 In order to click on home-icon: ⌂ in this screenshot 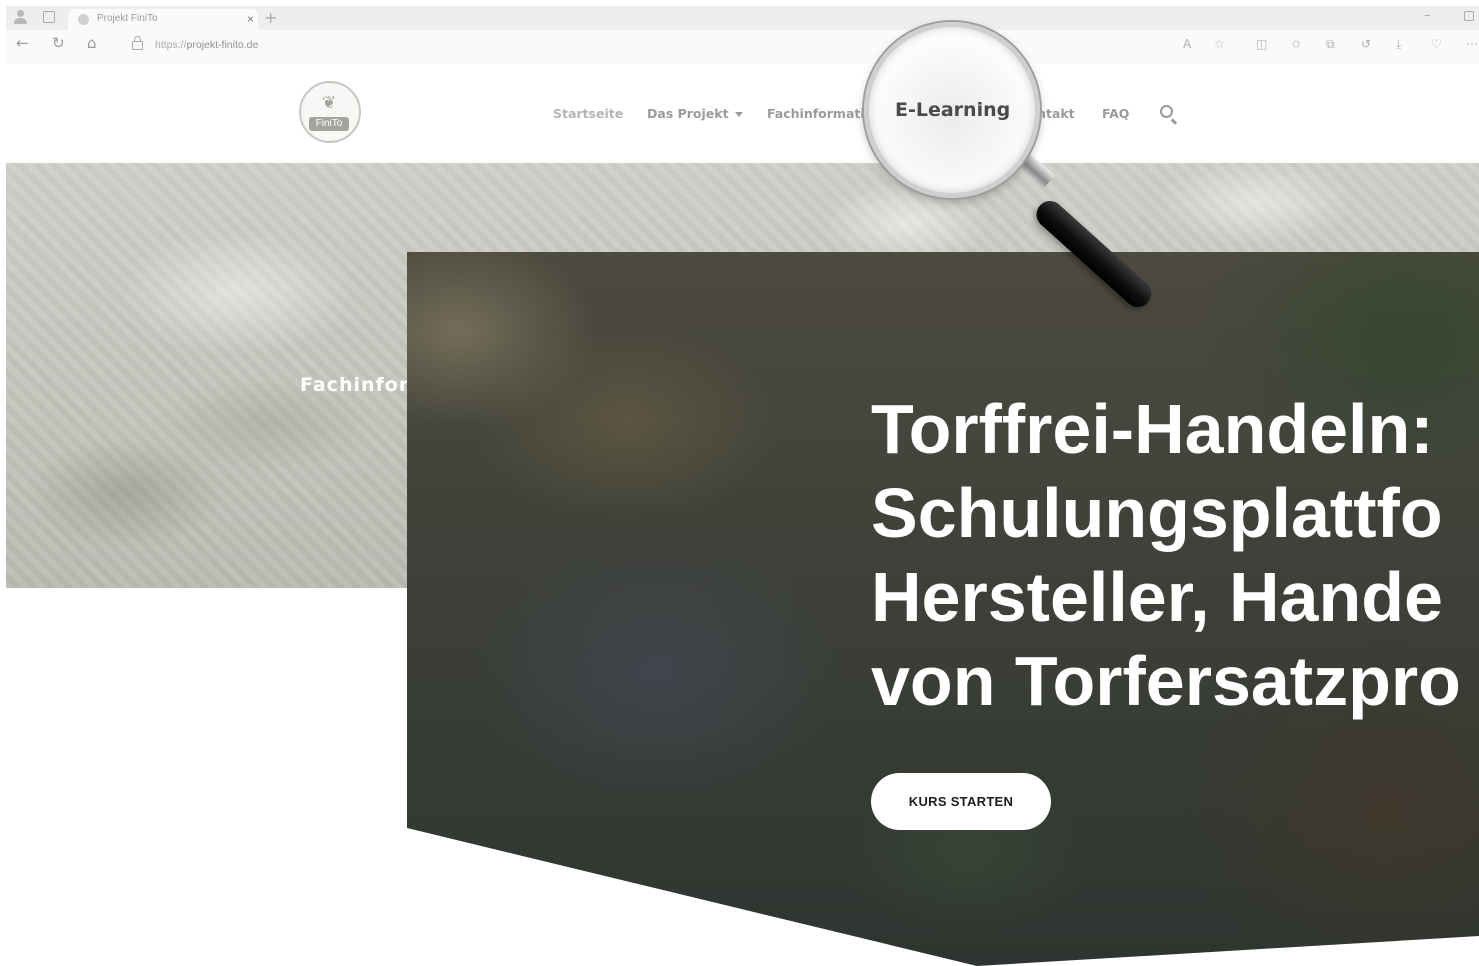, I will do `click(92, 43)`.